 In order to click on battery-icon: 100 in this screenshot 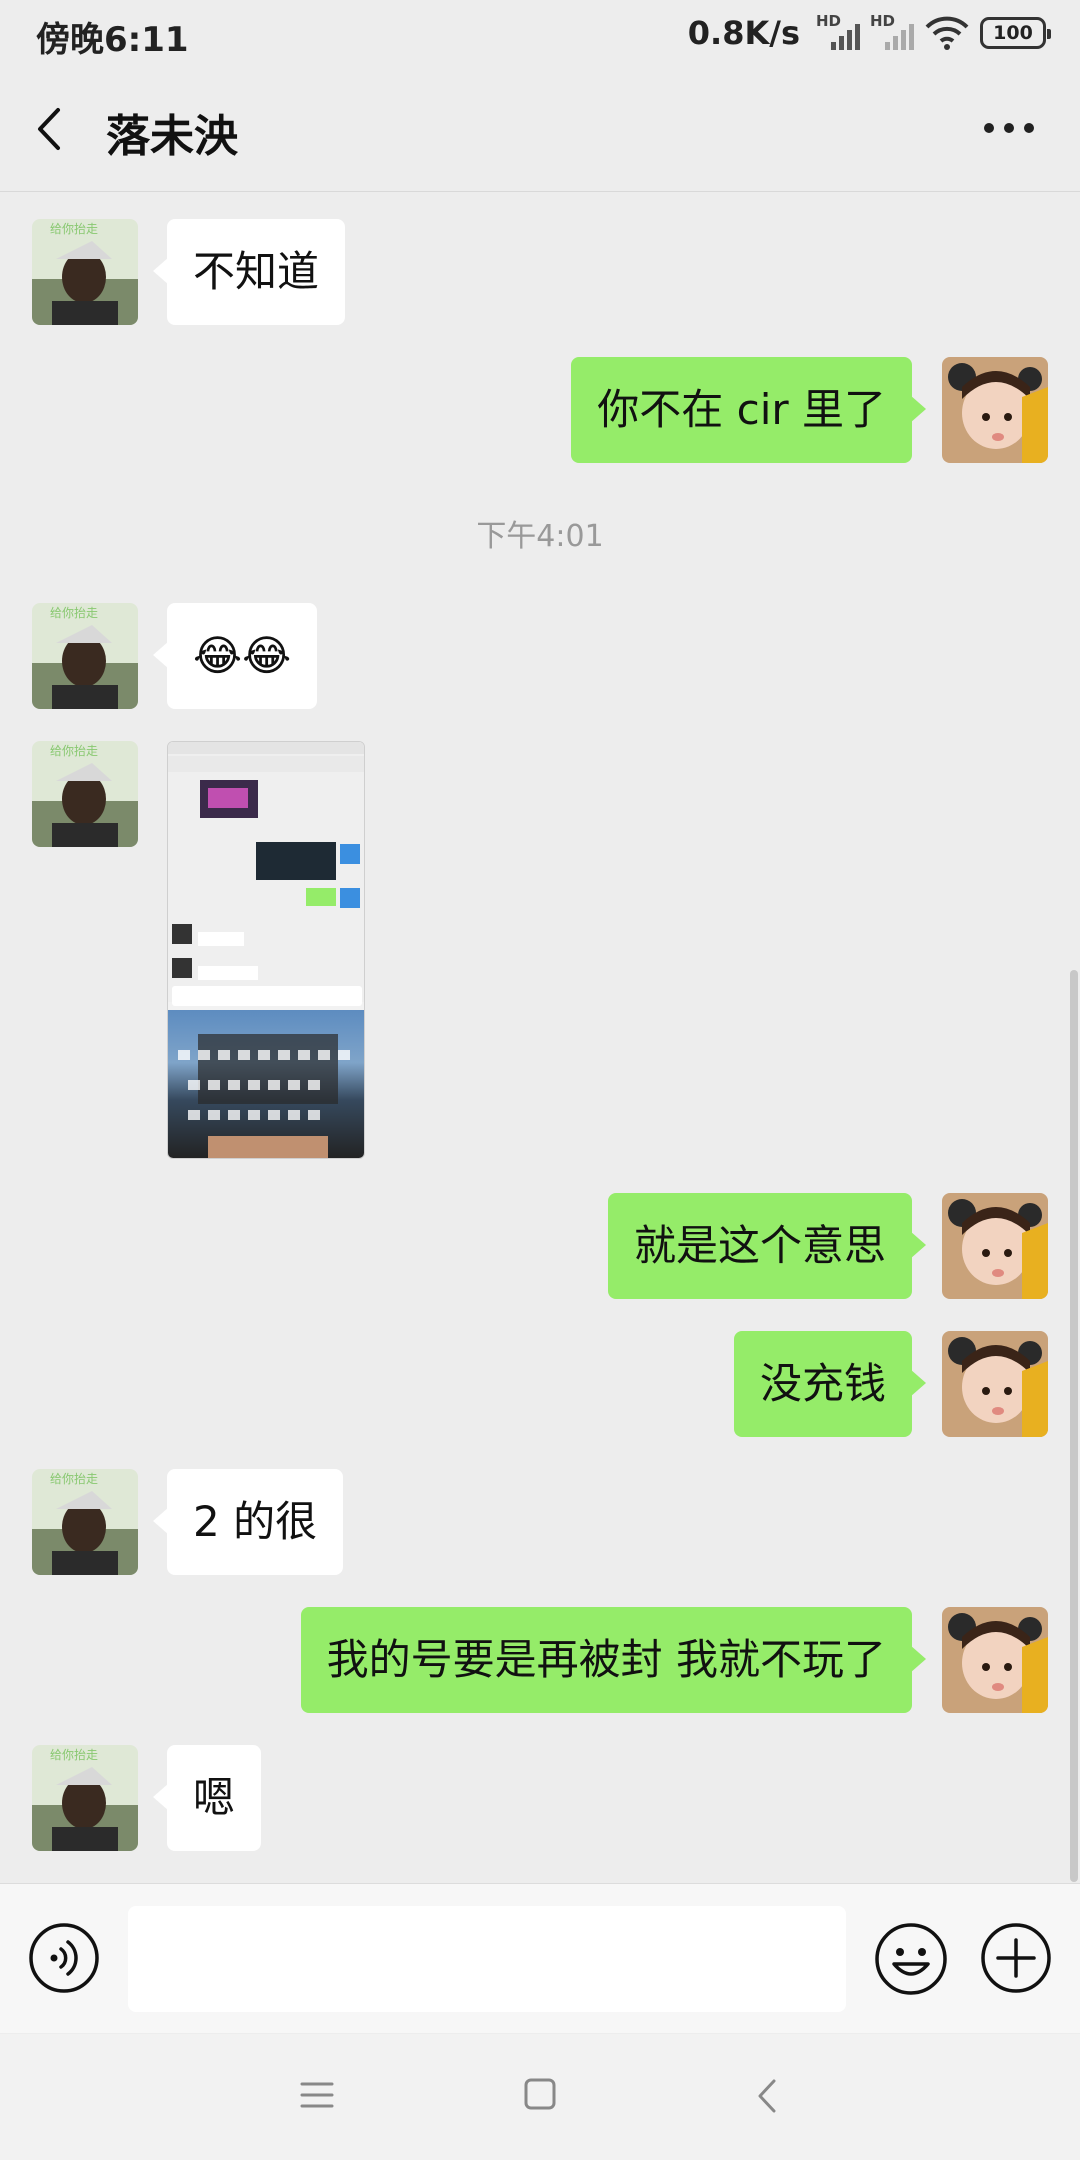, I will do `click(1015, 33)`.